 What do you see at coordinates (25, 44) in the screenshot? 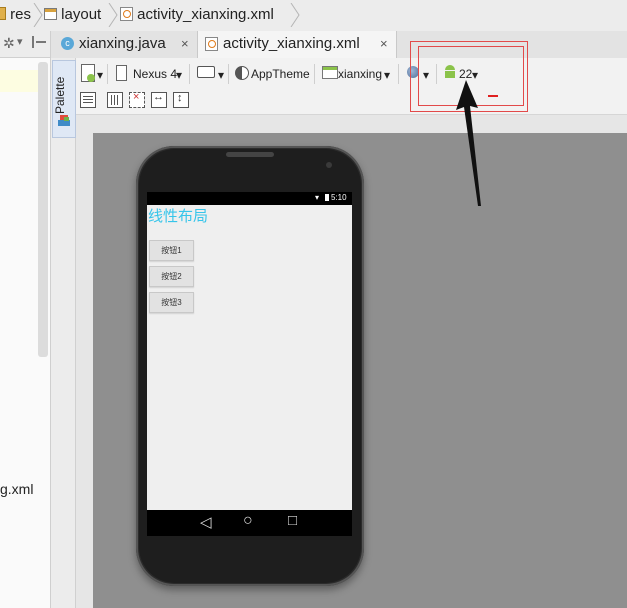
I see `project-panel-toolbar: ✲ ▾` at bounding box center [25, 44].